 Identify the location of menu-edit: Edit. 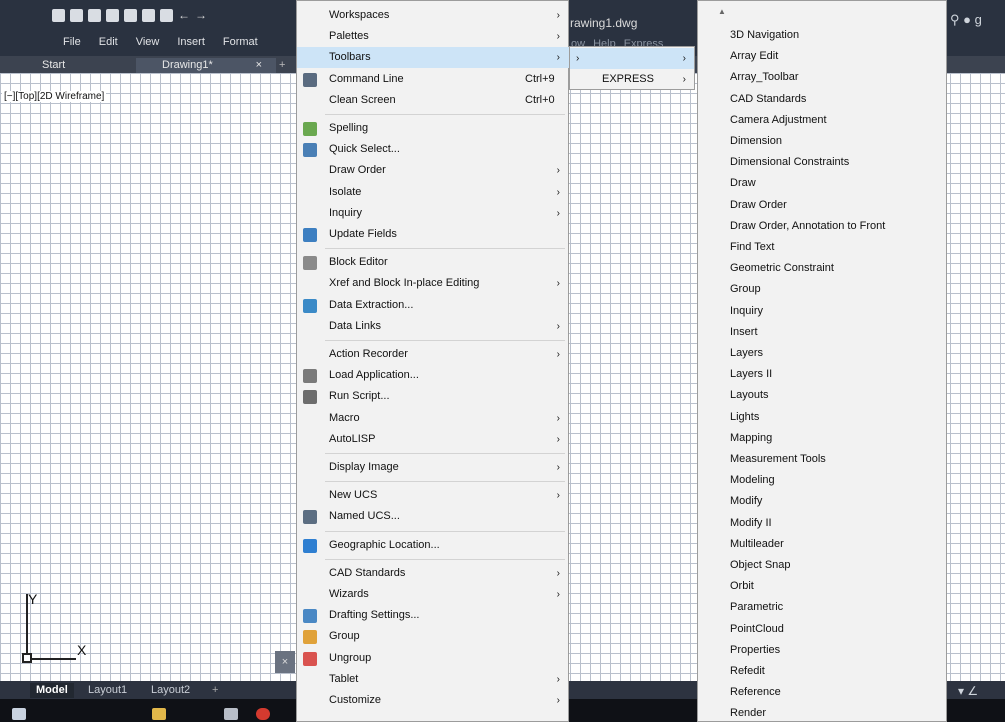
(108, 42).